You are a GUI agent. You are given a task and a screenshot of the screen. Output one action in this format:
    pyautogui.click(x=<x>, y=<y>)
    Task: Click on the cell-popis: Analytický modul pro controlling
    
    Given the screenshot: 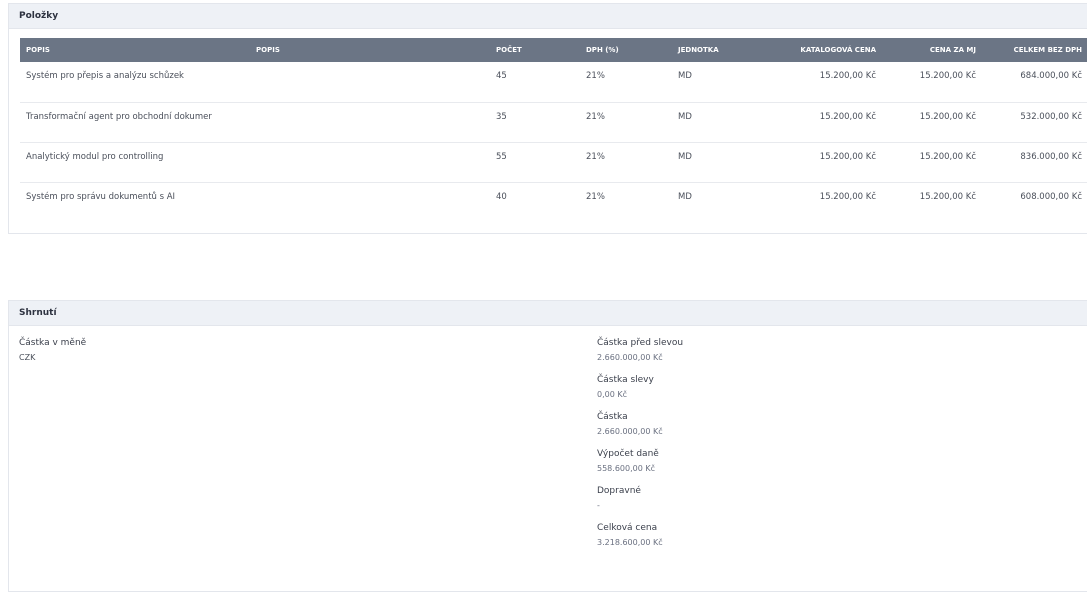 What is the action you would take?
    pyautogui.click(x=95, y=156)
    